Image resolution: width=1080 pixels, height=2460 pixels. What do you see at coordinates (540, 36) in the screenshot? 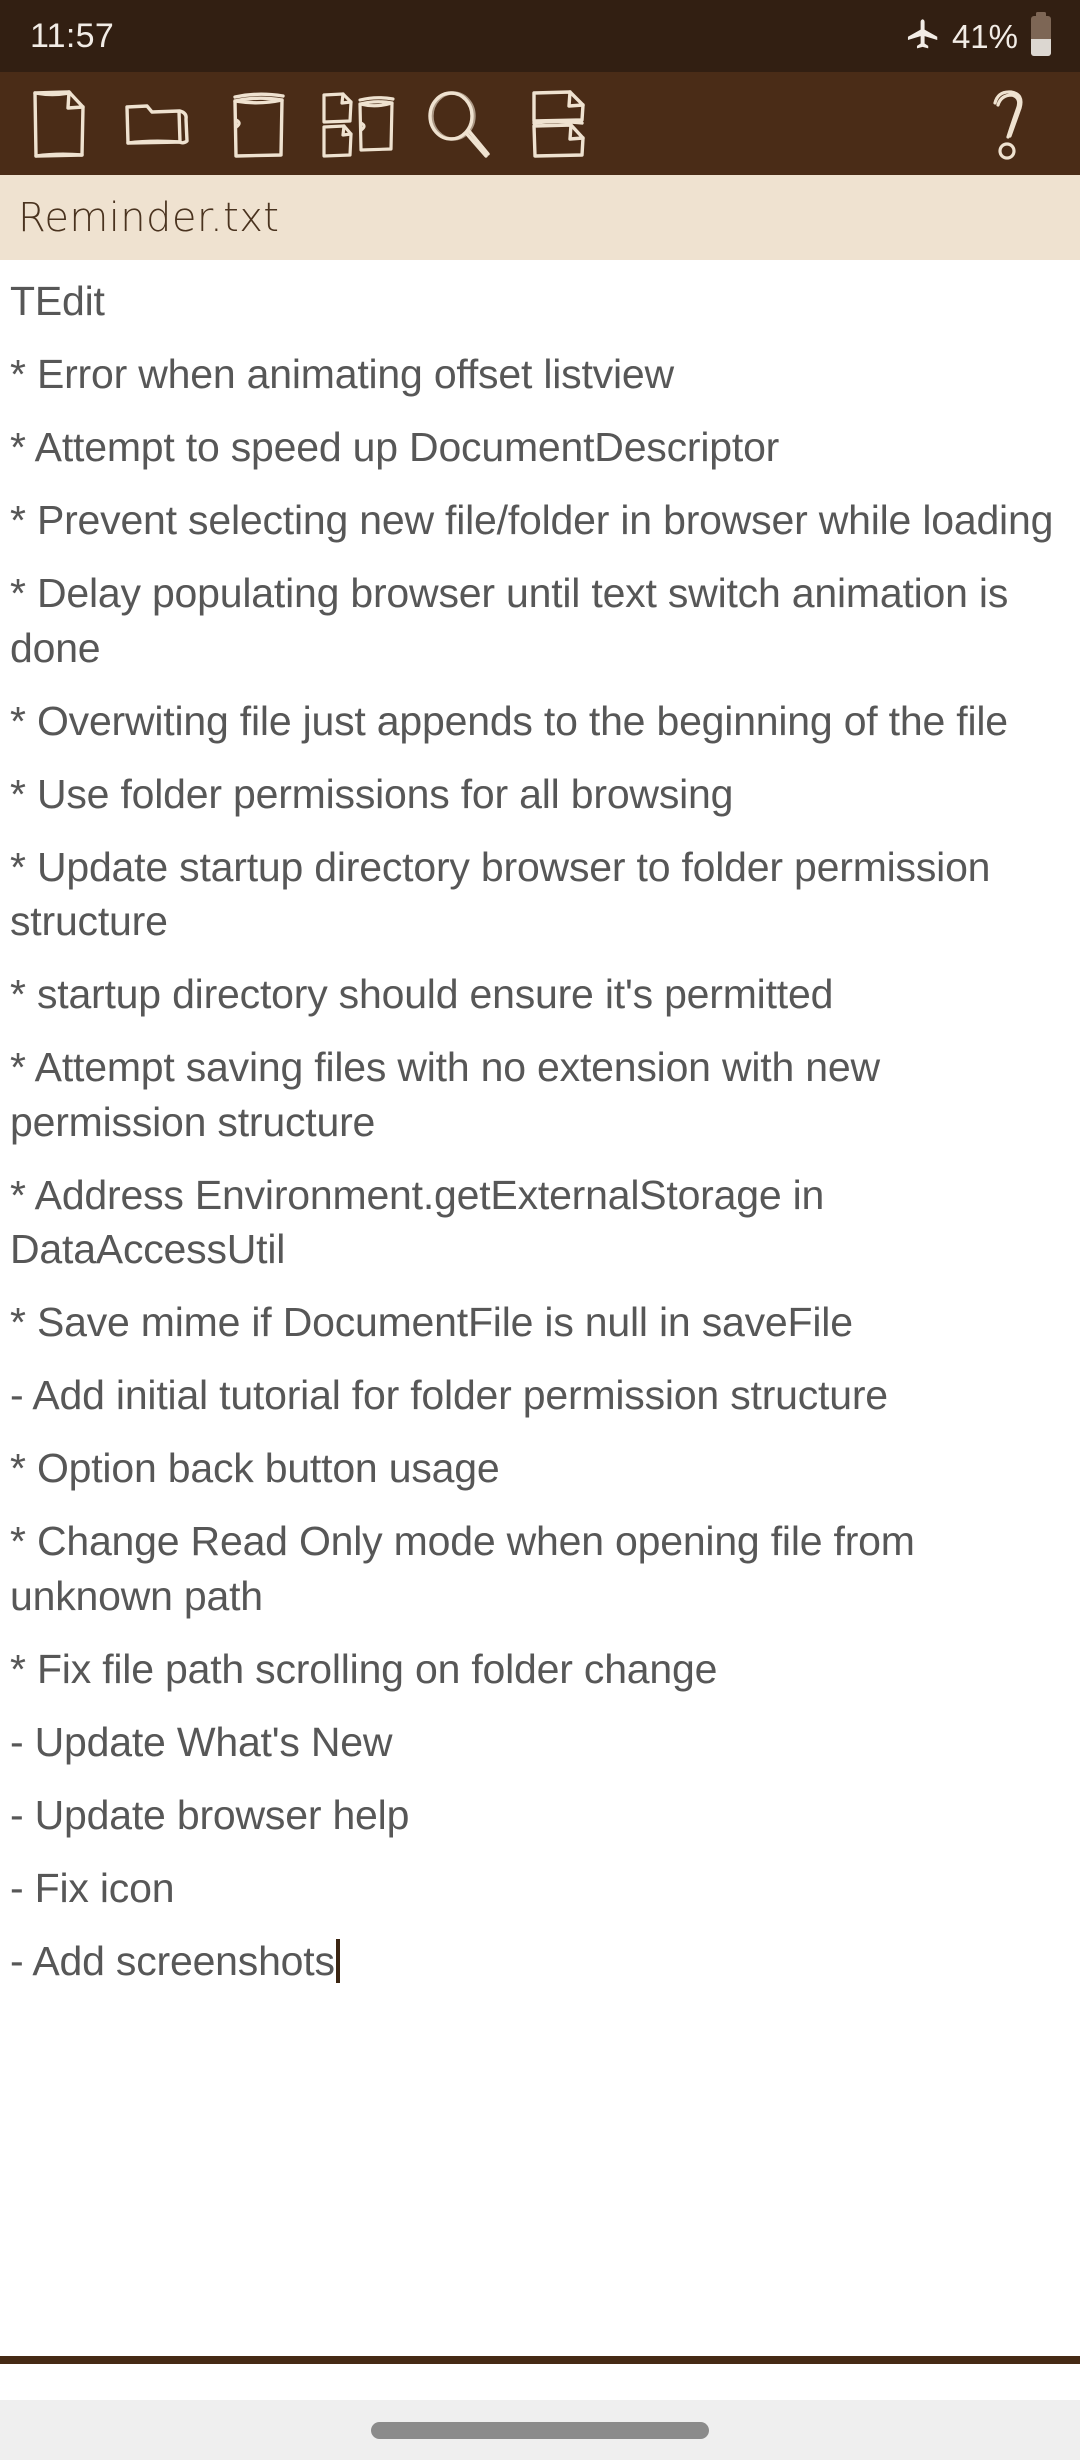
I see `status-bar: 11:57 41%` at bounding box center [540, 36].